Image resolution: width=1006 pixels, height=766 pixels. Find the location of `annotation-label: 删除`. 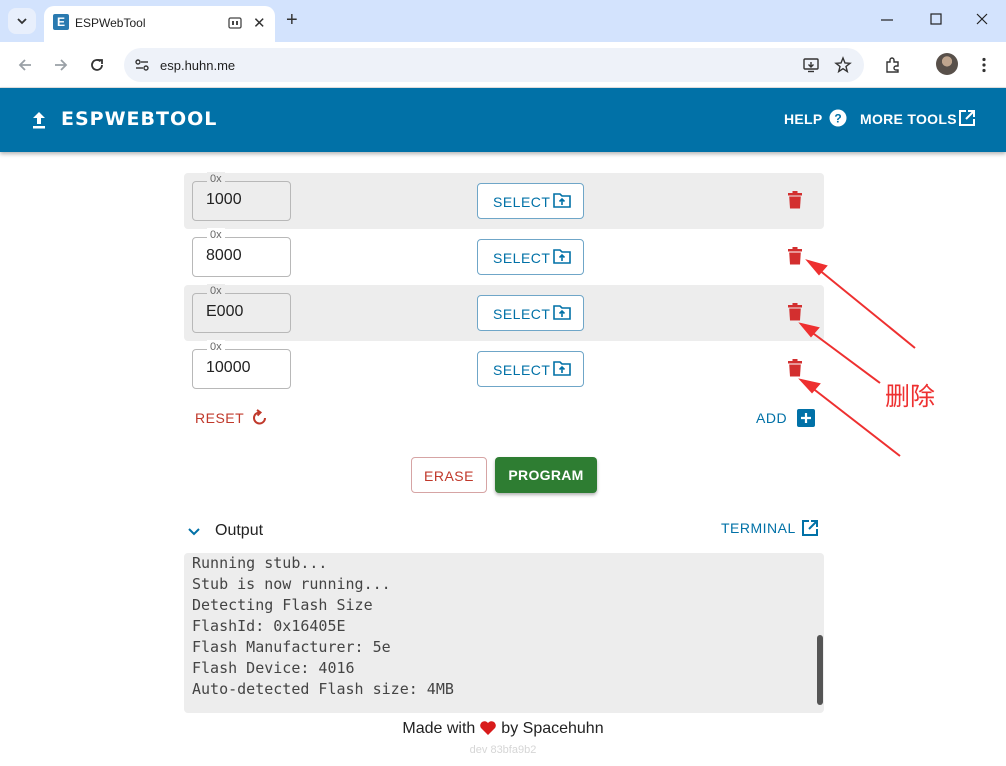

annotation-label: 删除 is located at coordinates (910, 396).